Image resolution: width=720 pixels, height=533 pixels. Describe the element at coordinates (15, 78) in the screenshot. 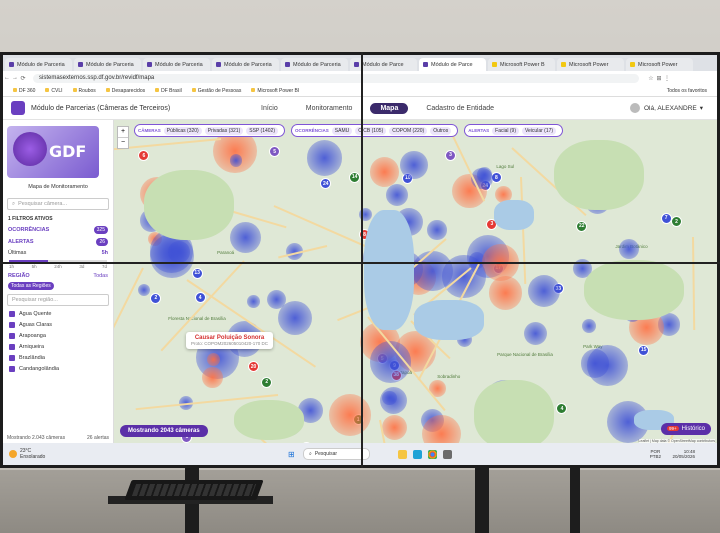

I see `forward-icon: →` at that location.